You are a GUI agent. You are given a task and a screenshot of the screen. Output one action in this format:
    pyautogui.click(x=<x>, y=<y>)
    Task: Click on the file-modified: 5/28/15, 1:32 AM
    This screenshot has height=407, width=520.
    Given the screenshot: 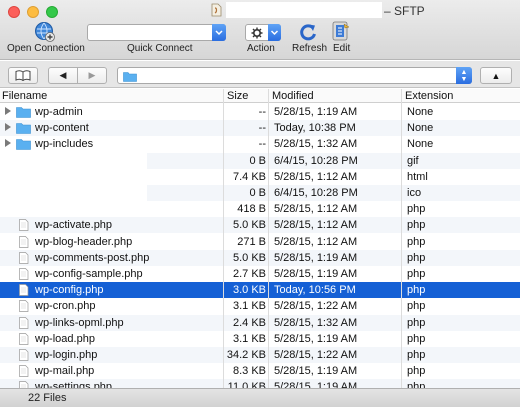 What is the action you would take?
    pyautogui.click(x=316, y=144)
    